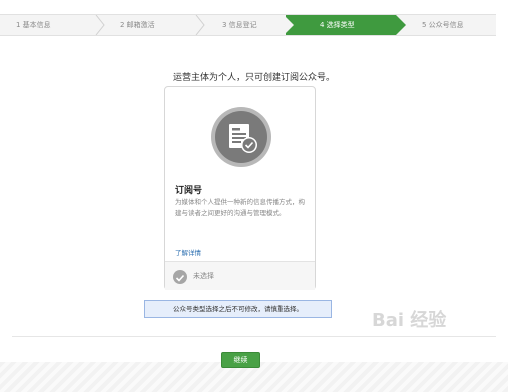 This screenshot has width=508, height=392. Describe the element at coordinates (33, 25) in the screenshot. I see `step-label: 1 基本信息` at that location.